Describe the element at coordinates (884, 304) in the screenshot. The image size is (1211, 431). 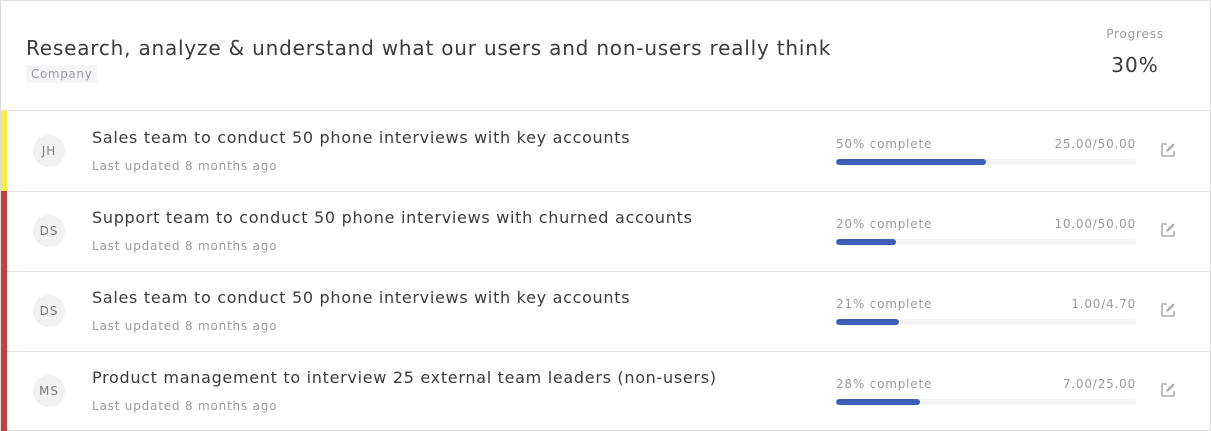
I see `percent-complete-text: 21% complete` at that location.